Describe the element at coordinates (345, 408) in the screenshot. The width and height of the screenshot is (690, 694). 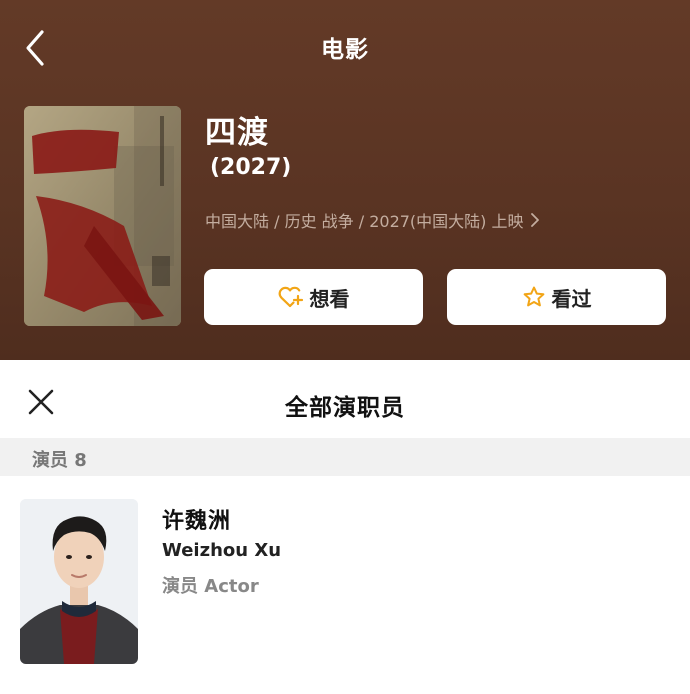
I see `cast-sheet-title: 全部演职员` at that location.